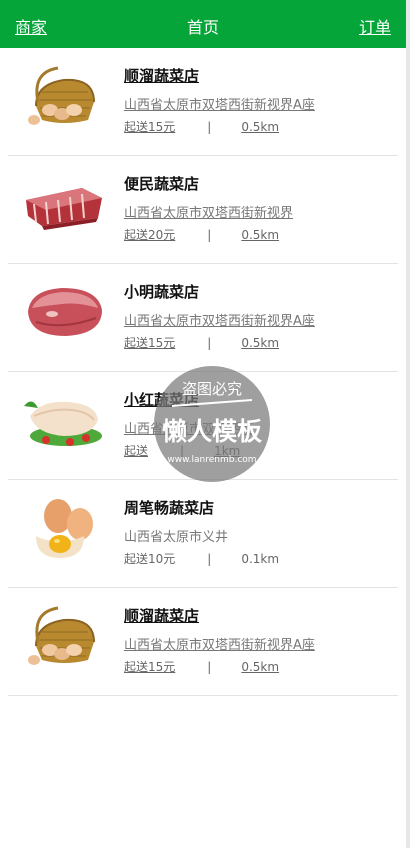 This screenshot has width=410, height=848. Describe the element at coordinates (63, 423) in the screenshot. I see `chicken-image` at that location.